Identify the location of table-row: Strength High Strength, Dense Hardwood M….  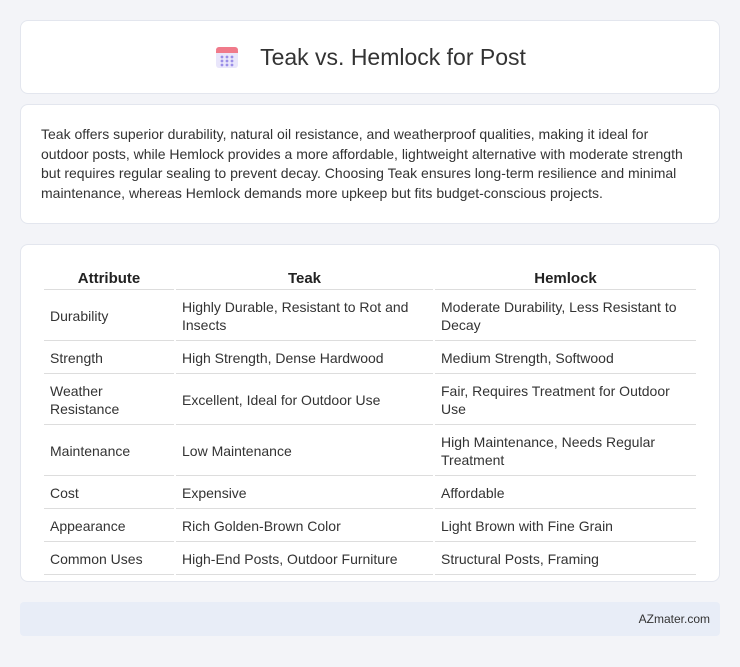
(370, 358).